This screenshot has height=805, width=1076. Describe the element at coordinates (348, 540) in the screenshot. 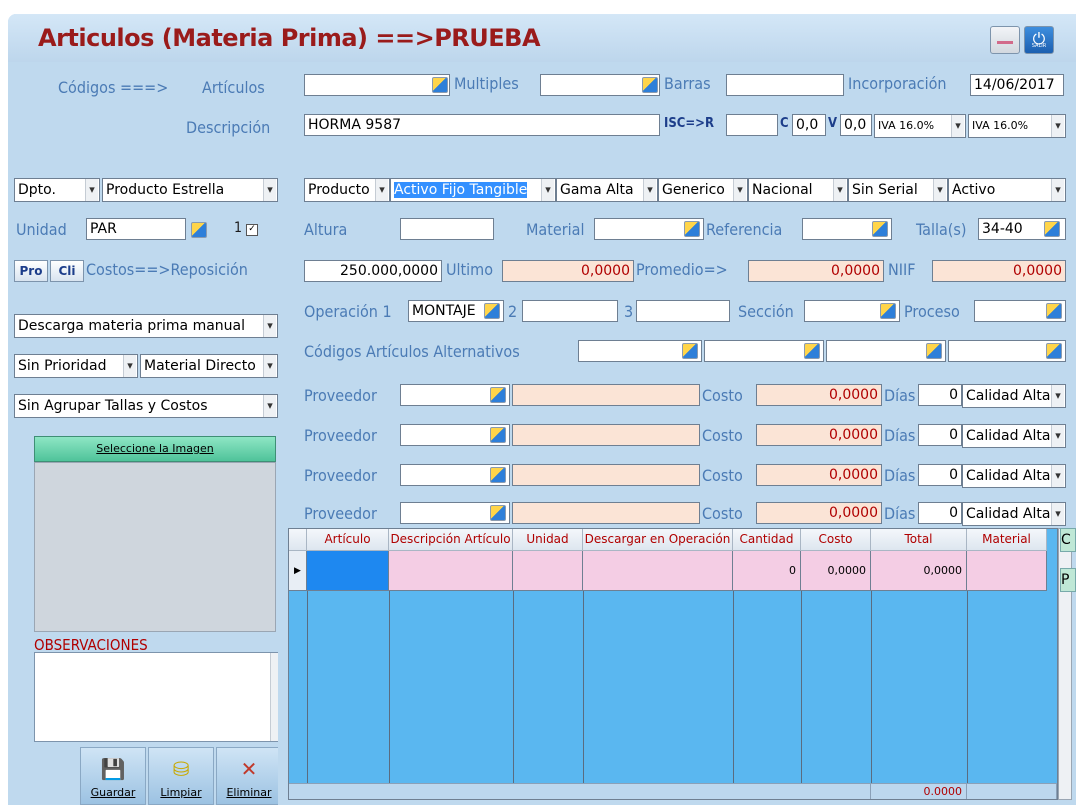

I see `col-articulo: Artículo` at that location.